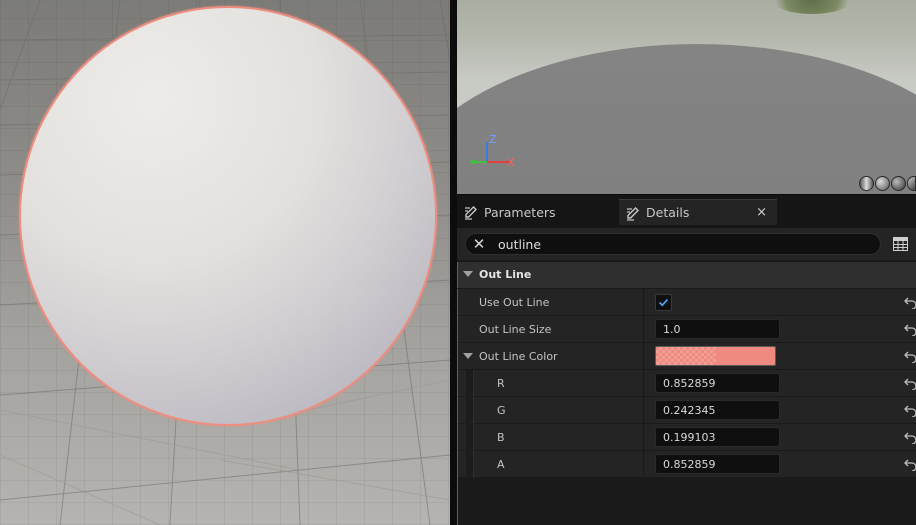 This screenshot has width=916, height=525. Describe the element at coordinates (520, 244) in the screenshot. I see `search-input-value: outline` at that location.